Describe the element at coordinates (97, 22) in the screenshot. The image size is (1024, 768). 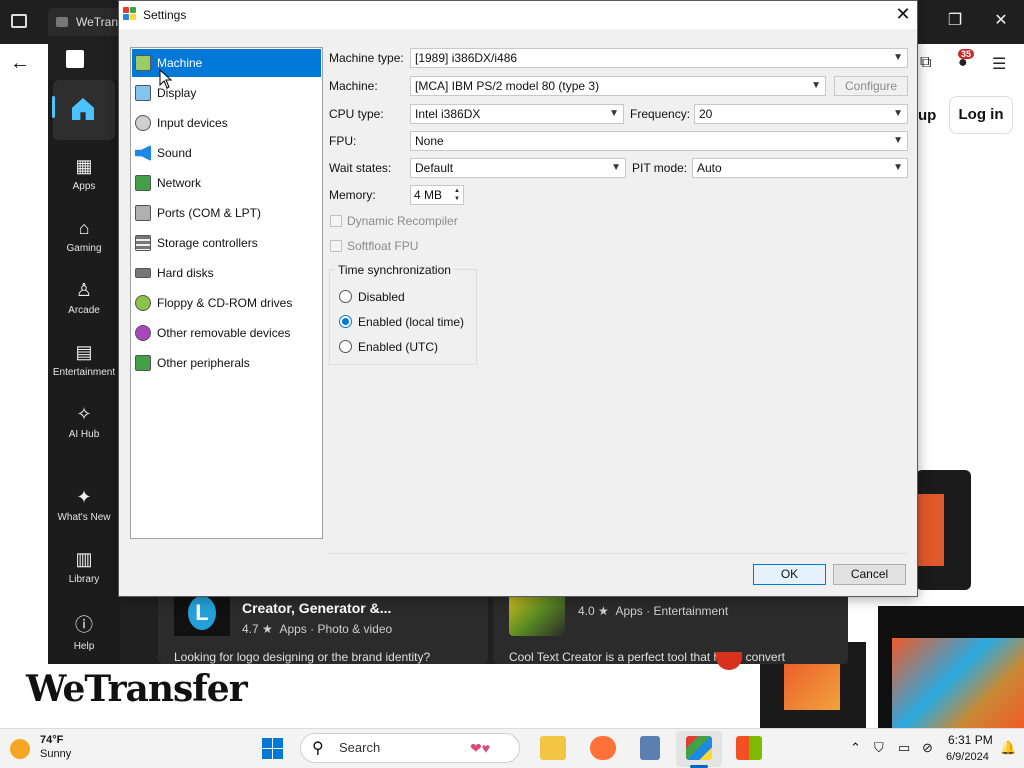
I see `browser-tab-title: WeTran` at that location.